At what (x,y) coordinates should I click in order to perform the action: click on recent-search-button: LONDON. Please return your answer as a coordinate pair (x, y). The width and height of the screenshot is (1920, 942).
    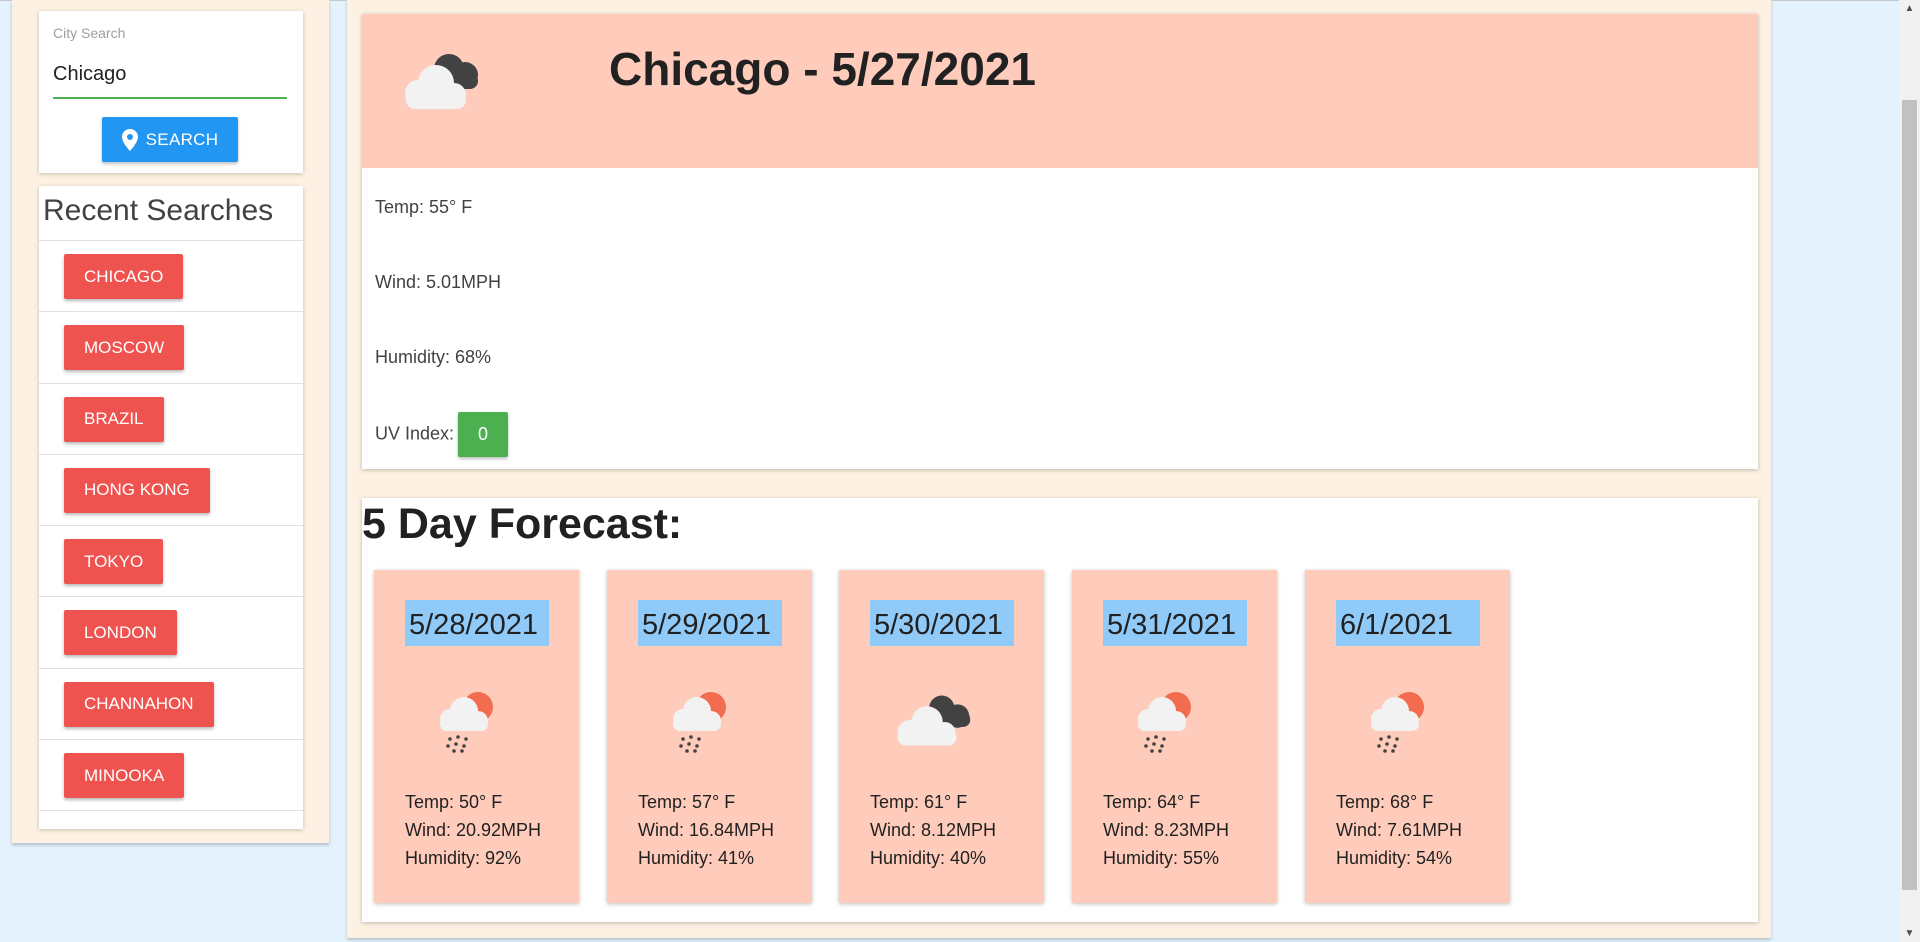
    Looking at the image, I should click on (120, 633).